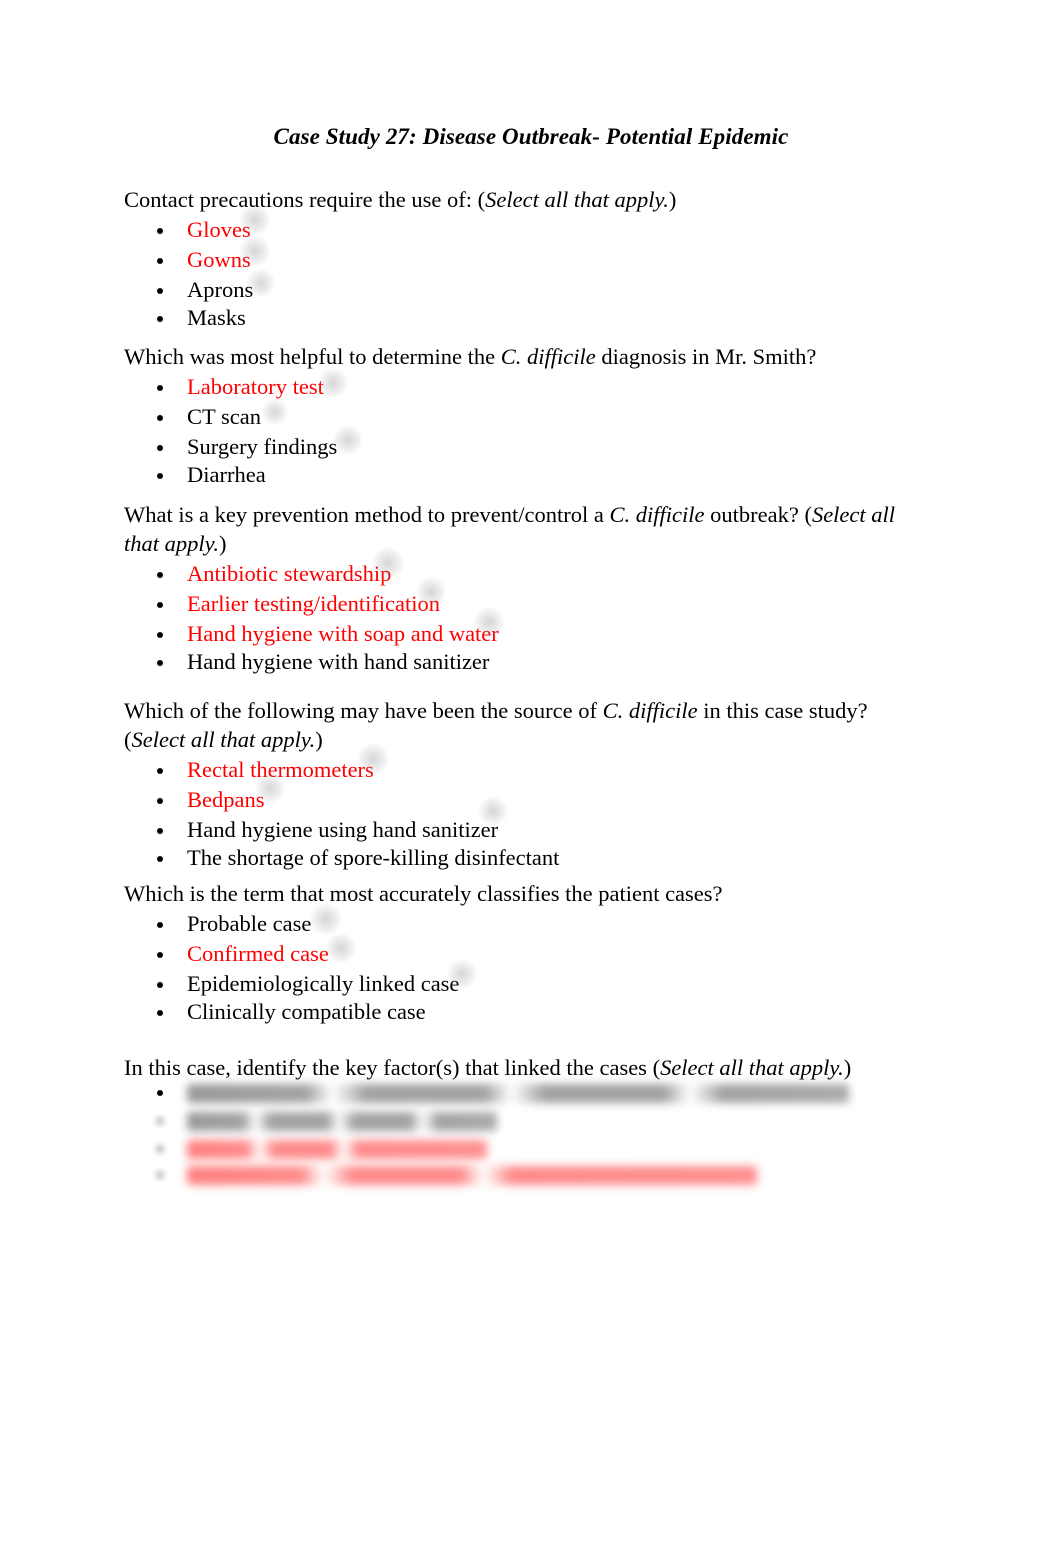 The image size is (1062, 1556). I want to click on option-item: Earlier testing/identification, so click(519, 604).